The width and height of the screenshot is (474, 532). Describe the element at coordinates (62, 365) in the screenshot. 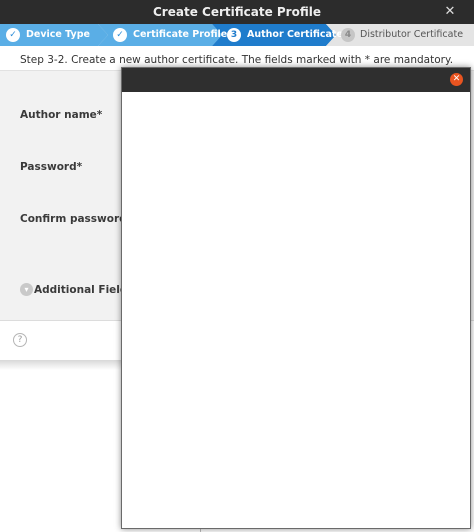

I see `window-shadow` at that location.